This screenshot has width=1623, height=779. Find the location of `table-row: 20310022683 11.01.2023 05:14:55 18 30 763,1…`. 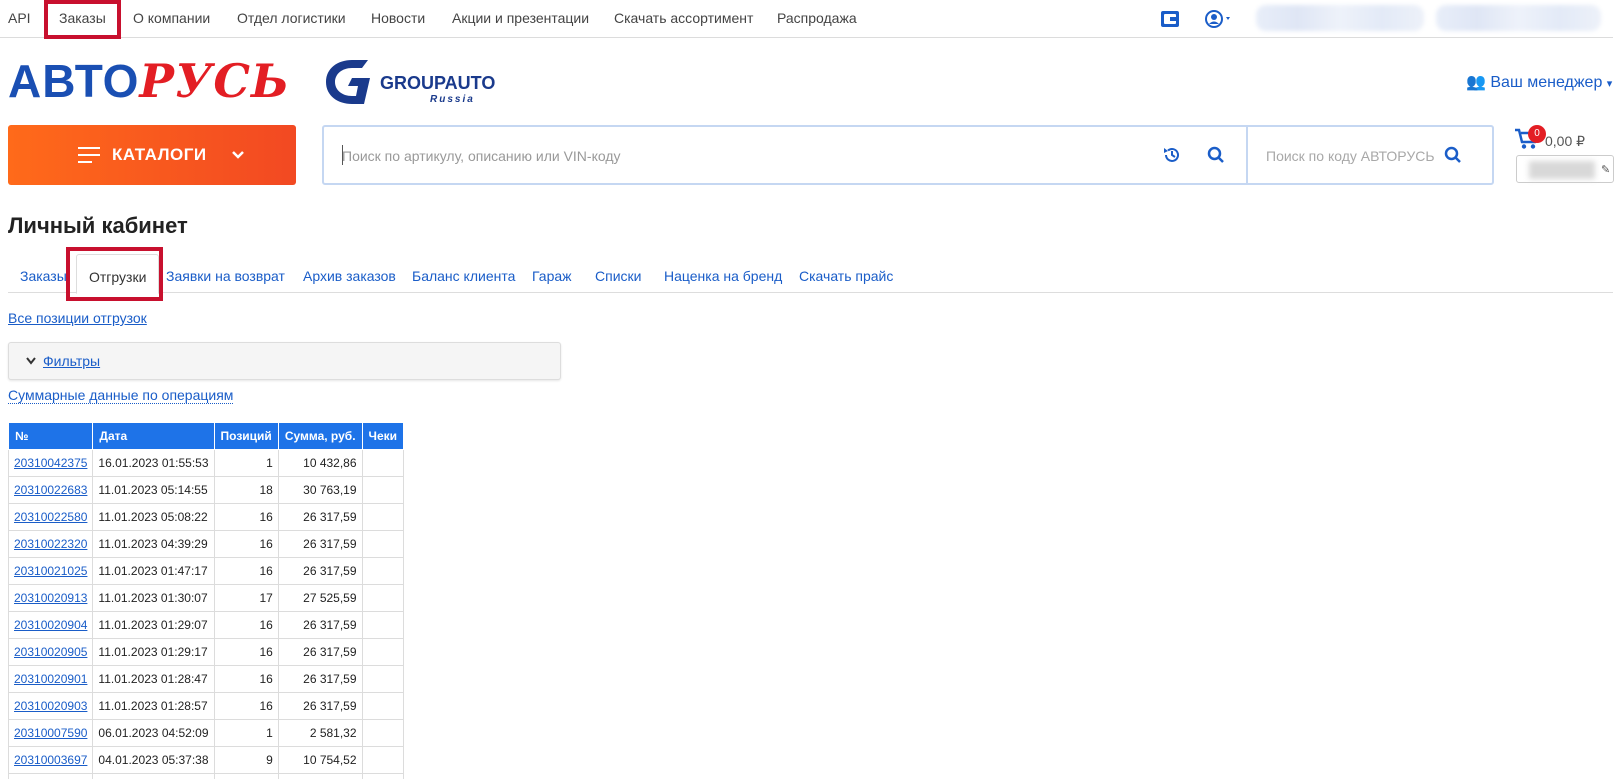

table-row: 20310022683 11.01.2023 05:14:55 18 30 763,1… is located at coordinates (206, 490).